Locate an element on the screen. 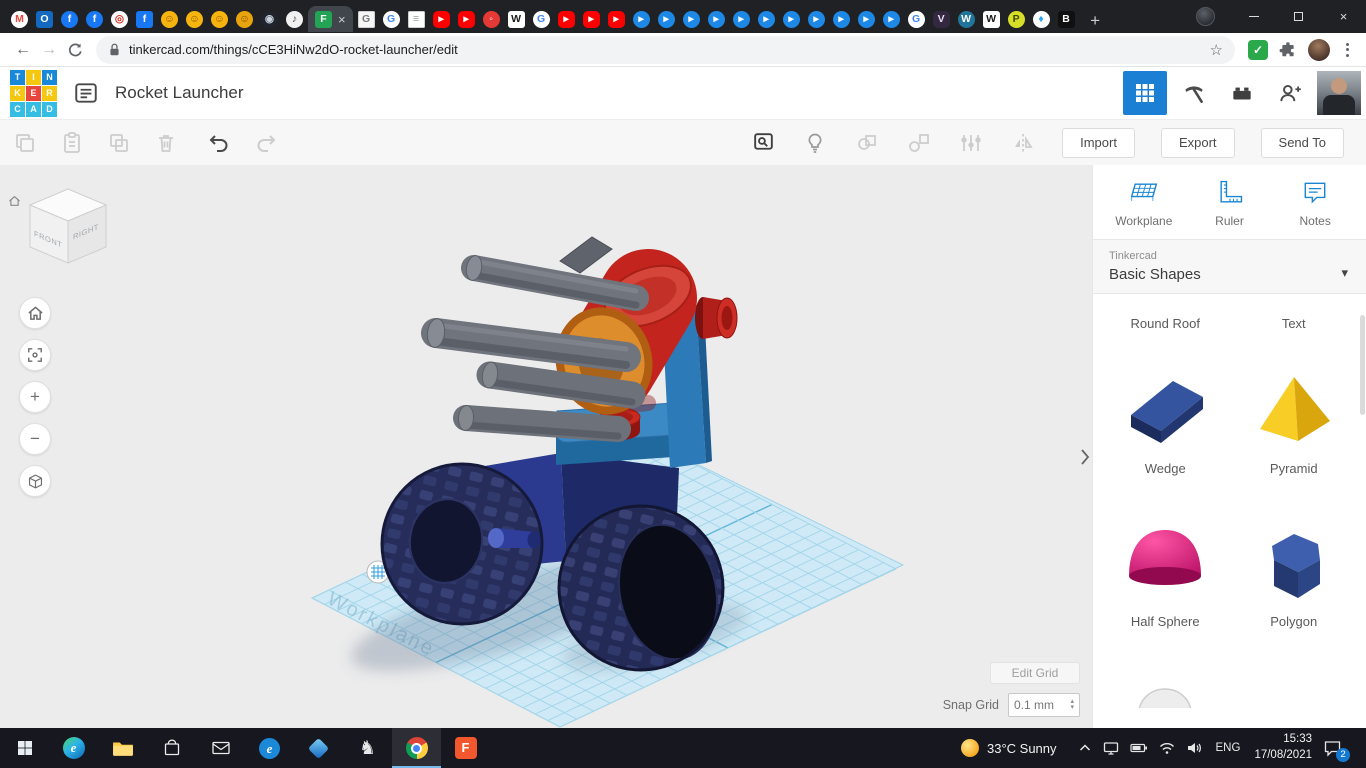  shape-polygon: Polygon is located at coordinates (1294, 574).